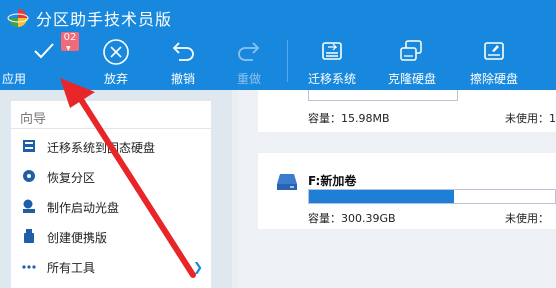  What do you see at coordinates (411, 79) in the screenshot?
I see `clone-disk-label: 克隆硬盘` at bounding box center [411, 79].